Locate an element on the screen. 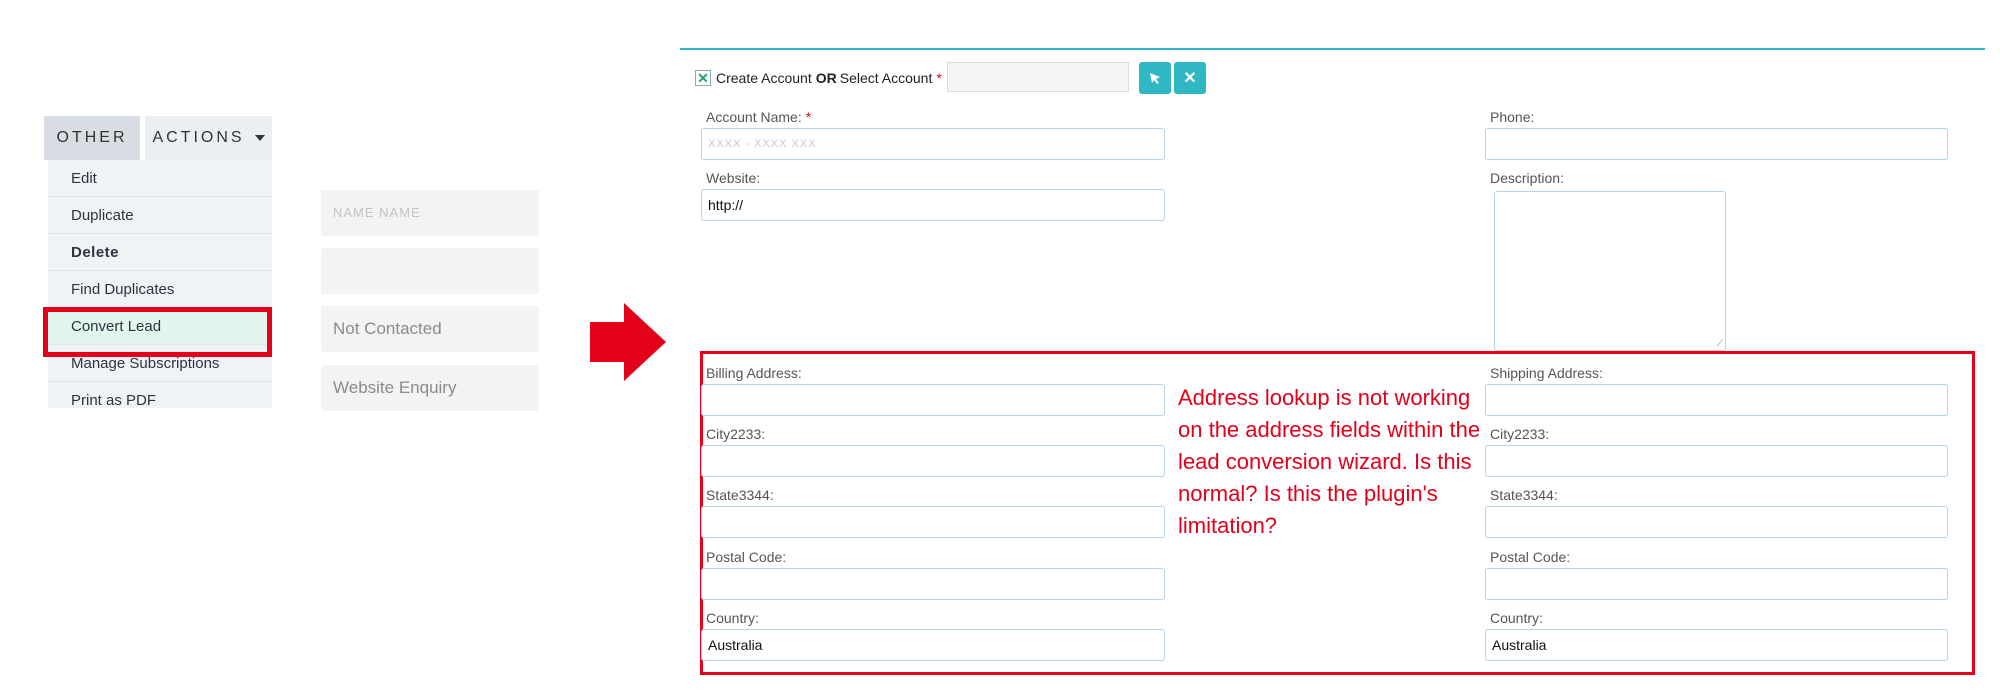 Image resolution: width=2000 pixels, height=695 pixels. create-account-label: Create Account is located at coordinates (764, 78).